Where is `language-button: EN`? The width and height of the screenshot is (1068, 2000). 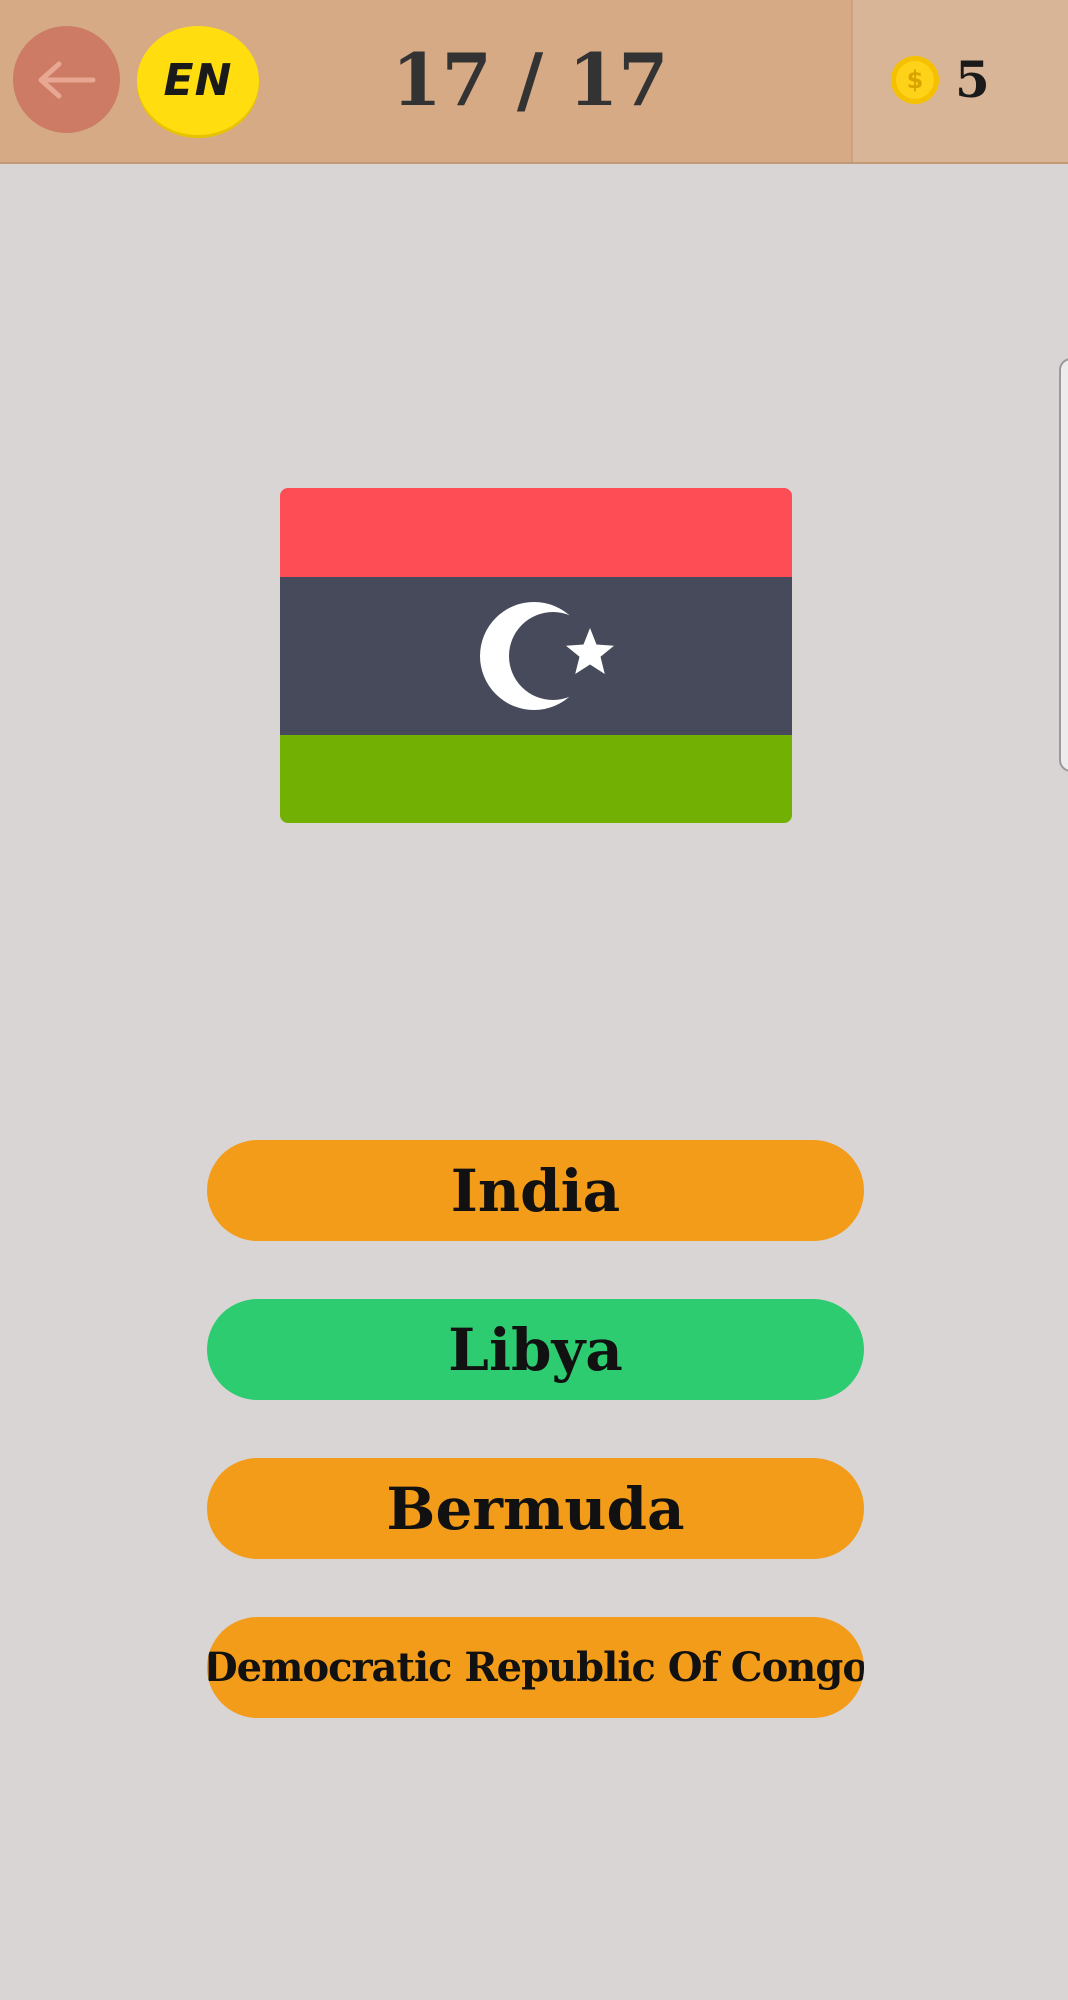
language-button: EN is located at coordinates (198, 80).